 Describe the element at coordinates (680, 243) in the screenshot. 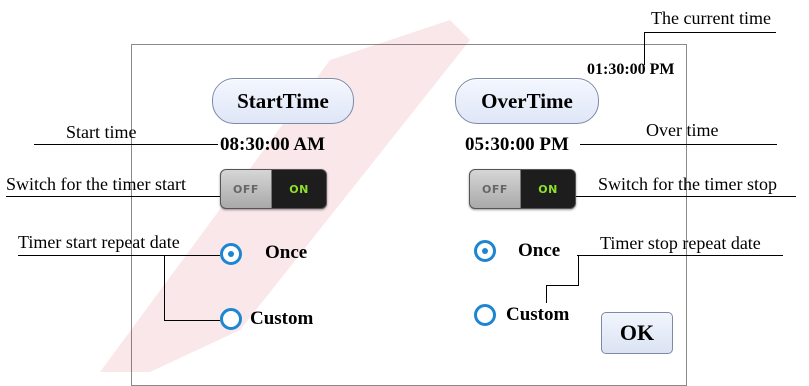

I see `annotation-repeat-stop: Timer stop repeat date` at that location.